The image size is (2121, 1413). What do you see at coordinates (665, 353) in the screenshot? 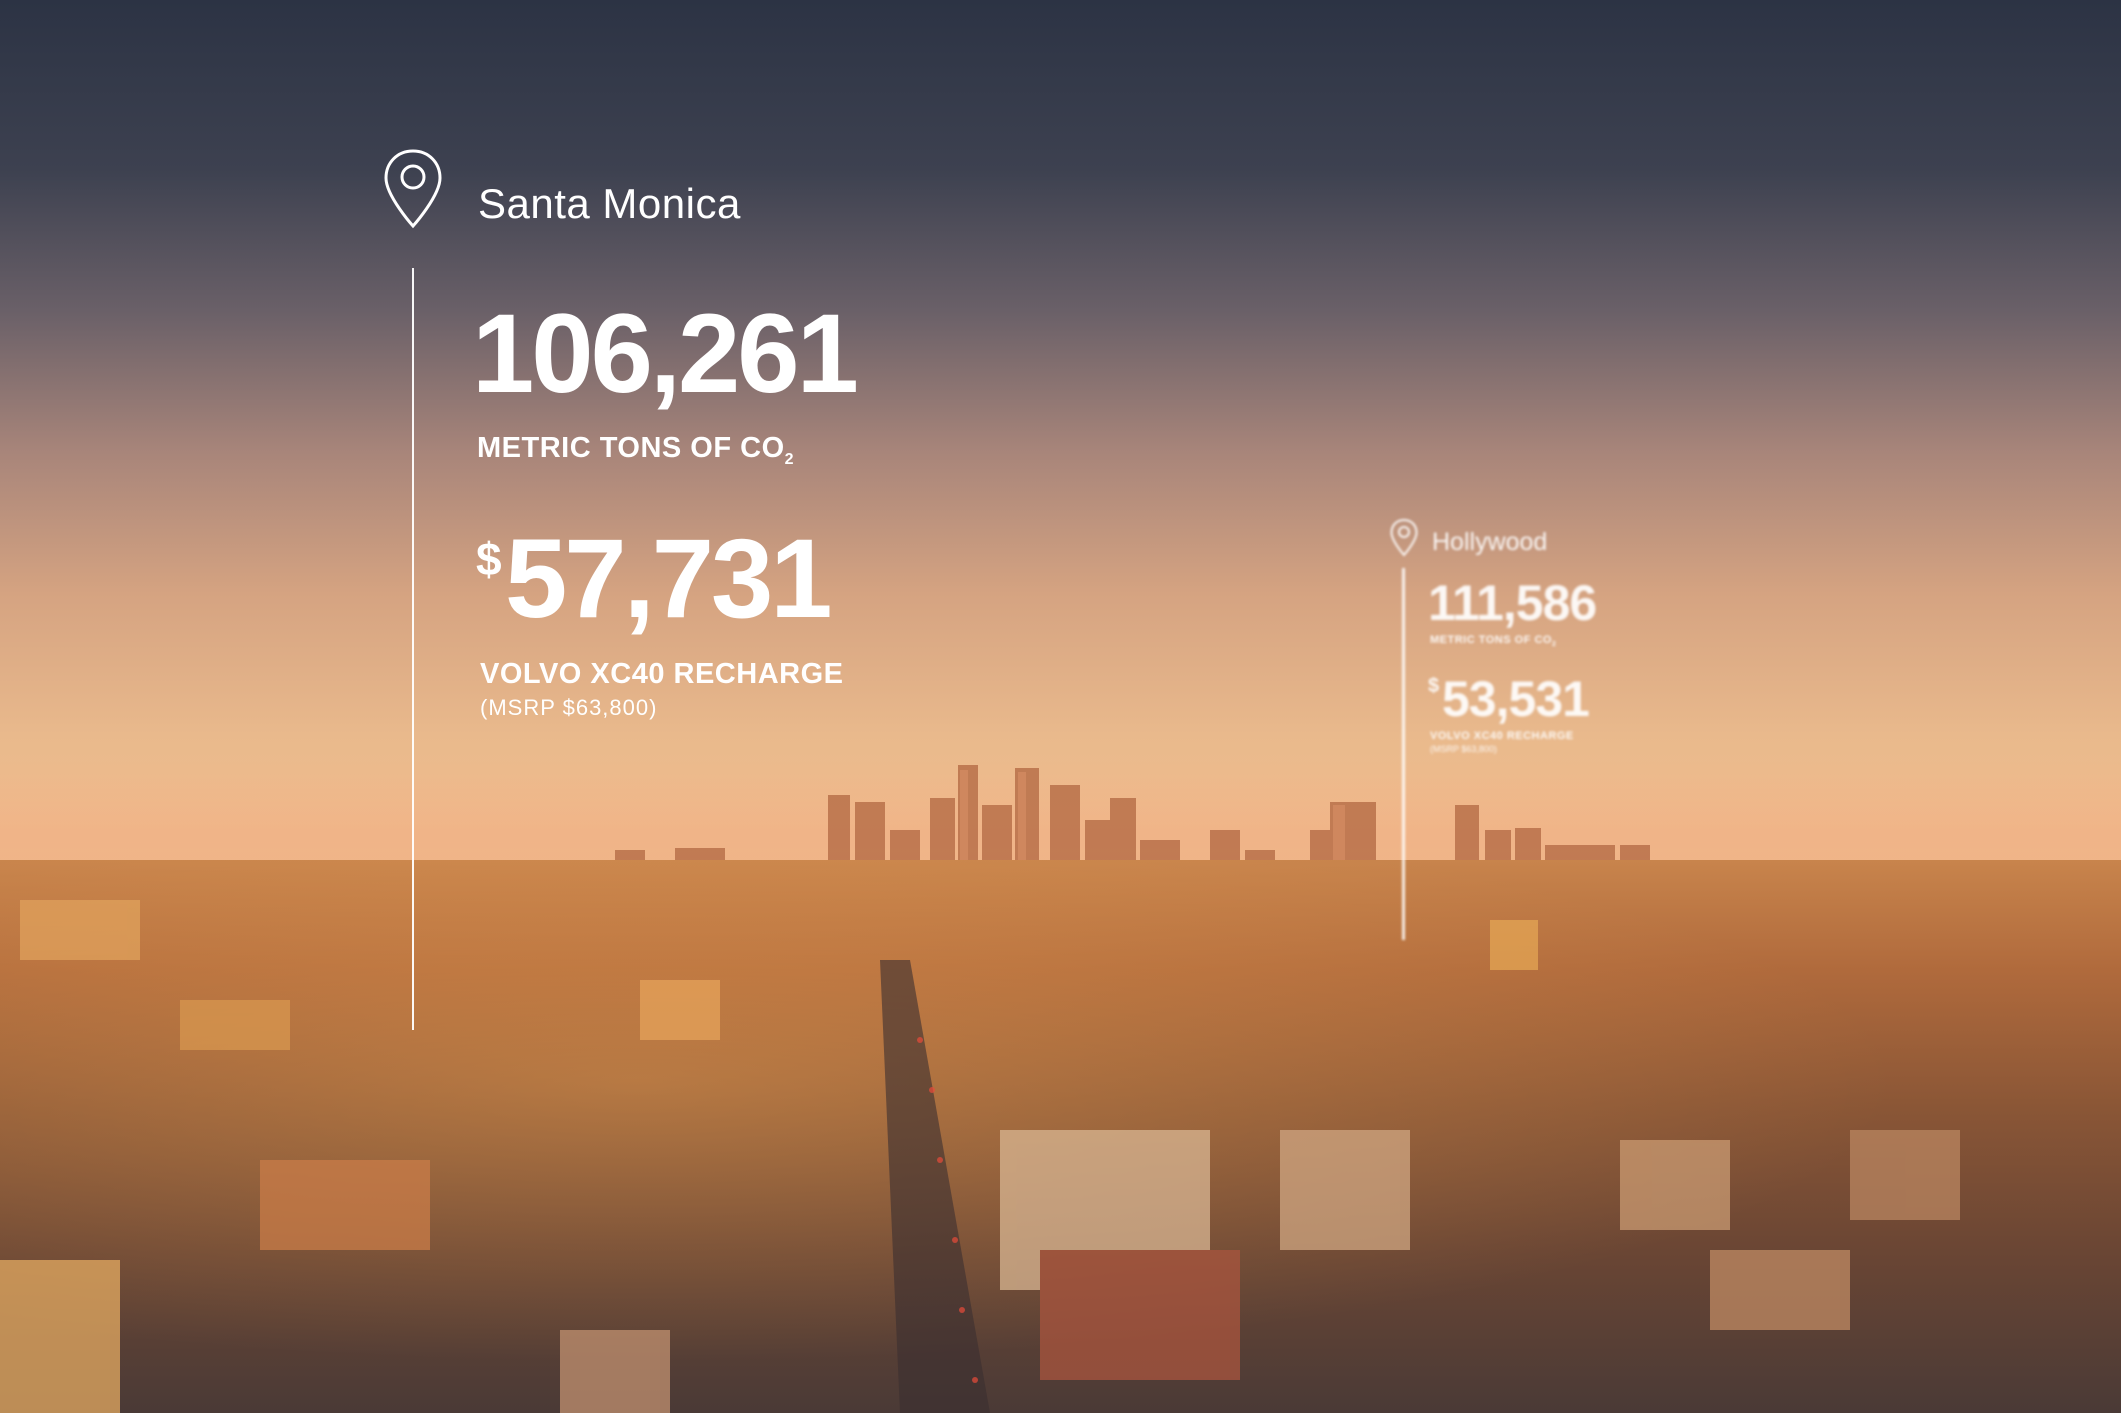
I see `co2-value: 106,261` at bounding box center [665, 353].